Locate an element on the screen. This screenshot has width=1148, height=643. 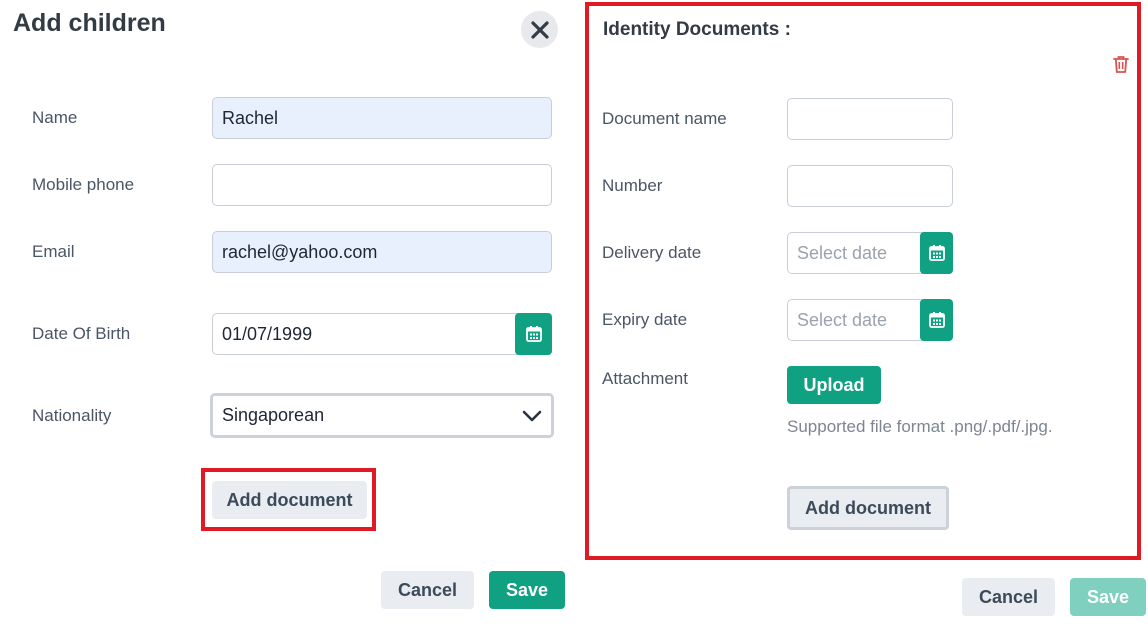
delivery-date-calendar-button is located at coordinates (936, 253).